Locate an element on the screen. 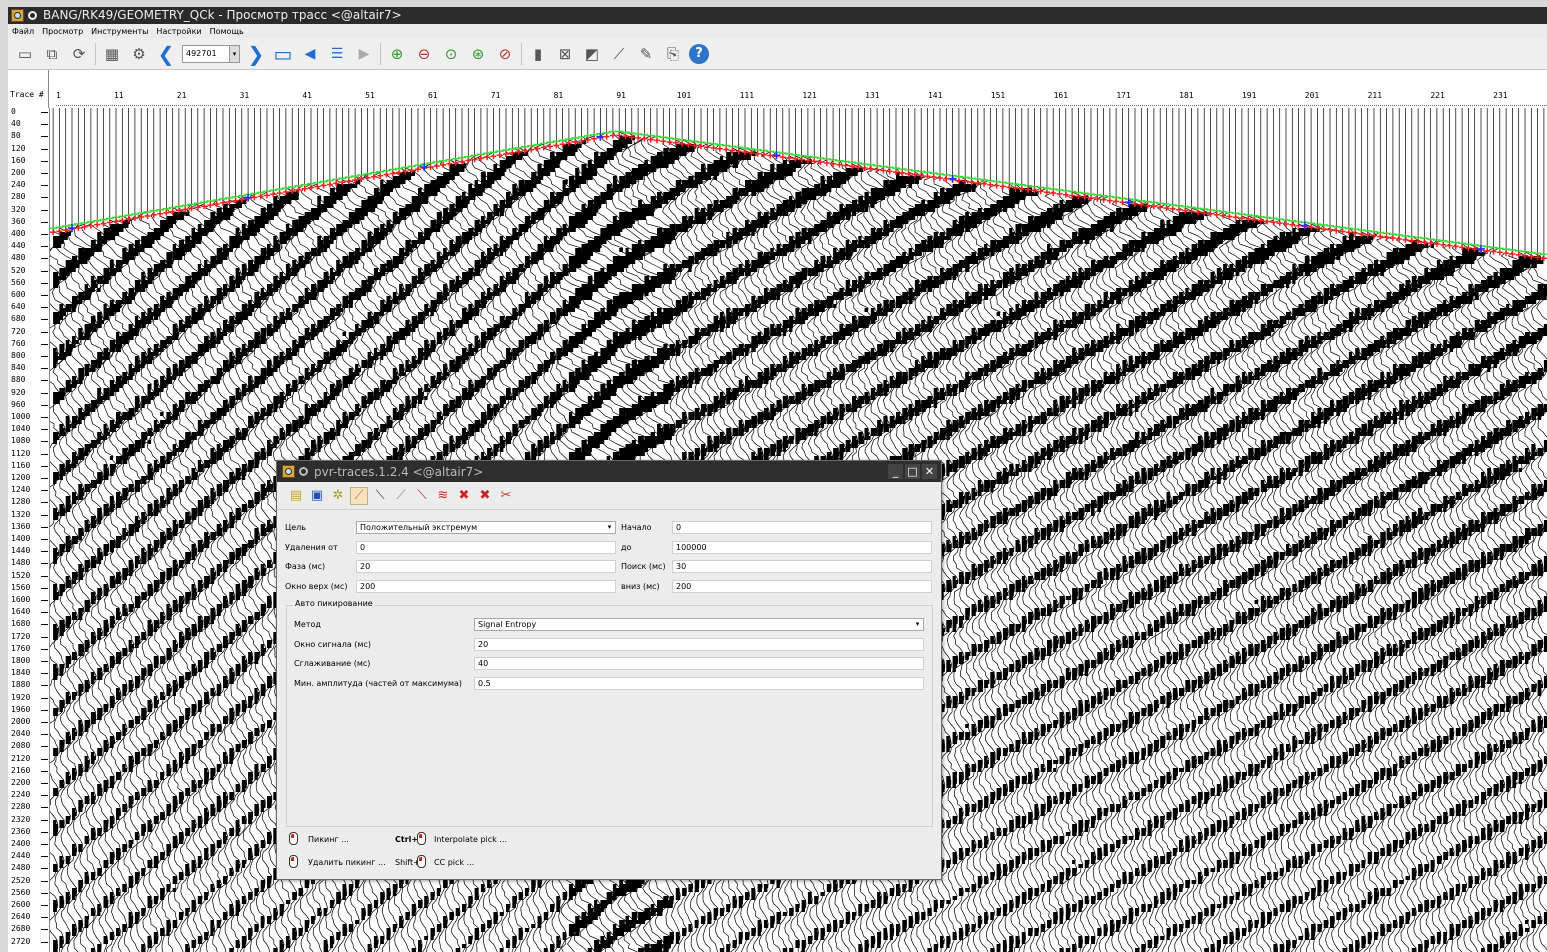 This screenshot has width=1547, height=952. offset-from-field: 0 is located at coordinates (486, 547).